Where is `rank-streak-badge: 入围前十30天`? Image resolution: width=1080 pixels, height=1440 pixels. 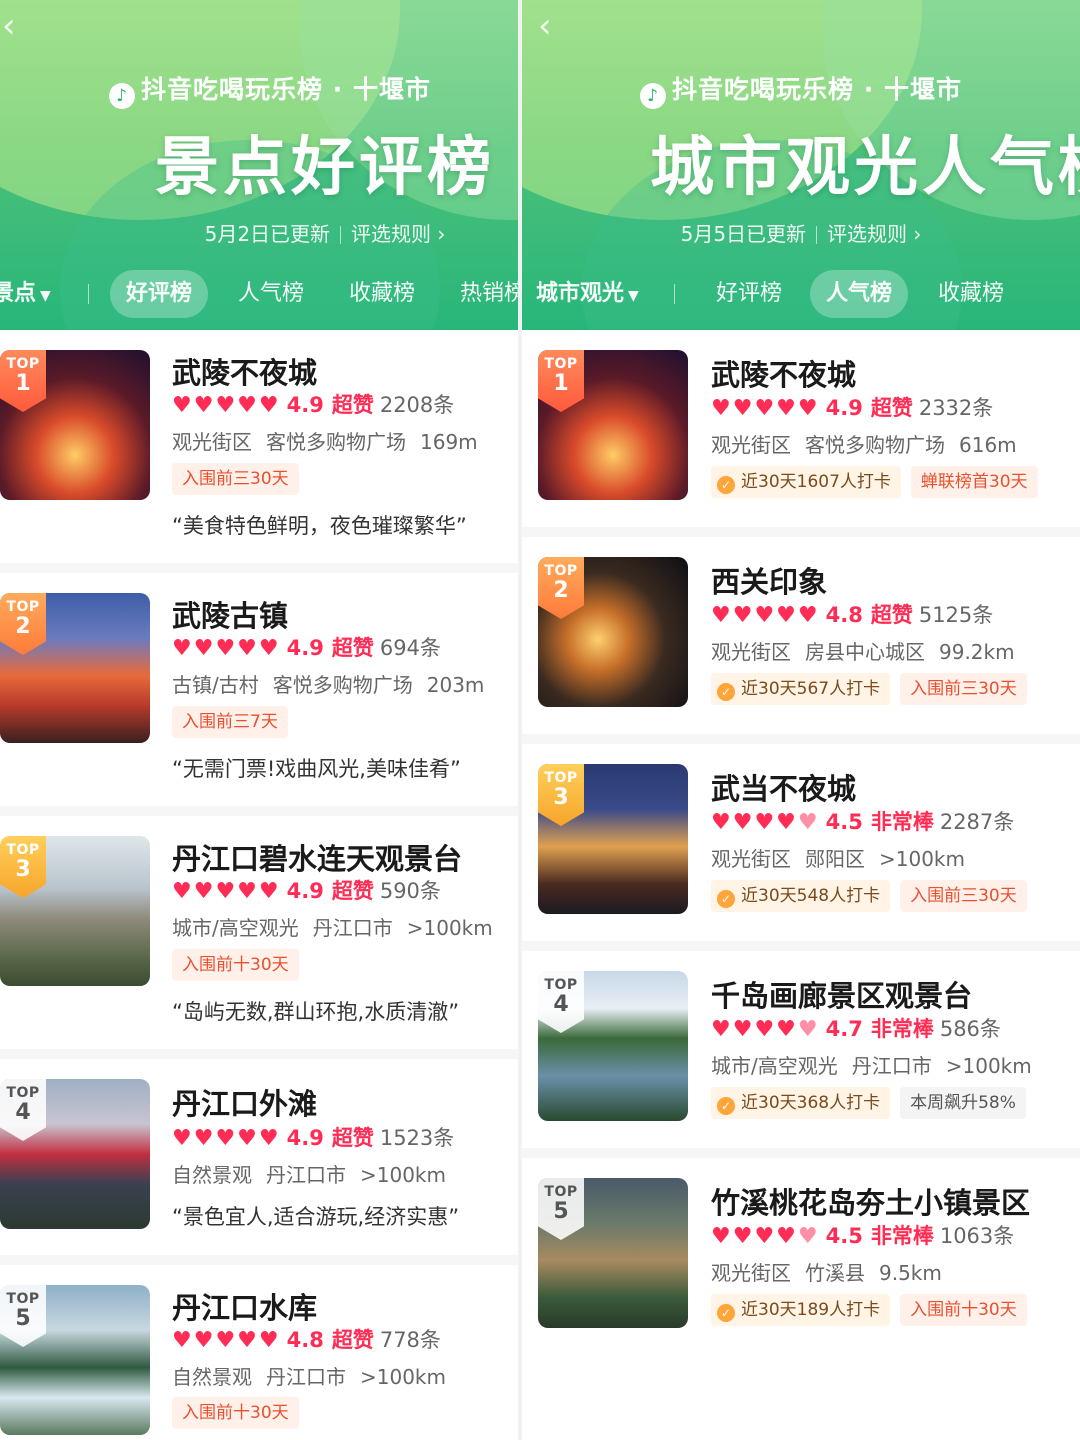 rank-streak-badge: 入围前十30天 is located at coordinates (235, 1413).